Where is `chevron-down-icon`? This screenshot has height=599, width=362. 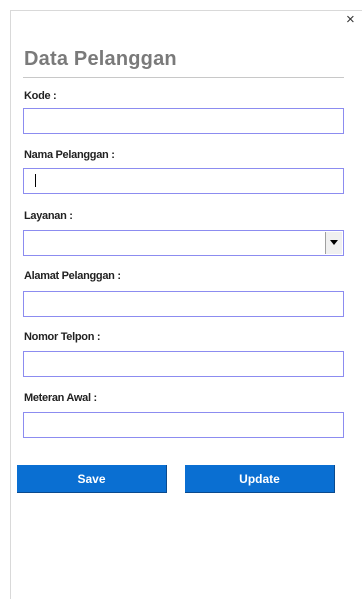
chevron-down-icon is located at coordinates (334, 242).